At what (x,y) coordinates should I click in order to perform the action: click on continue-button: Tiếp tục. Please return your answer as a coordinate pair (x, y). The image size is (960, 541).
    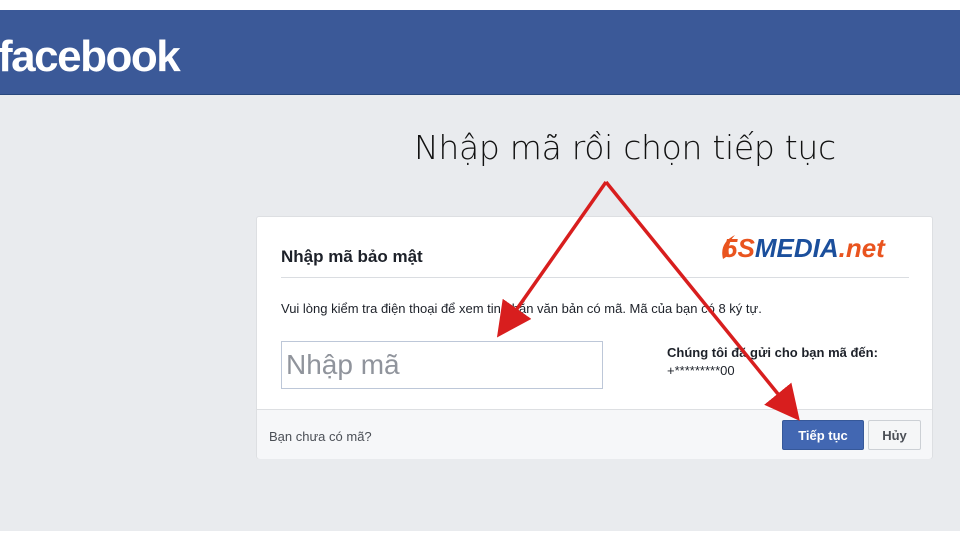
    Looking at the image, I should click on (823, 435).